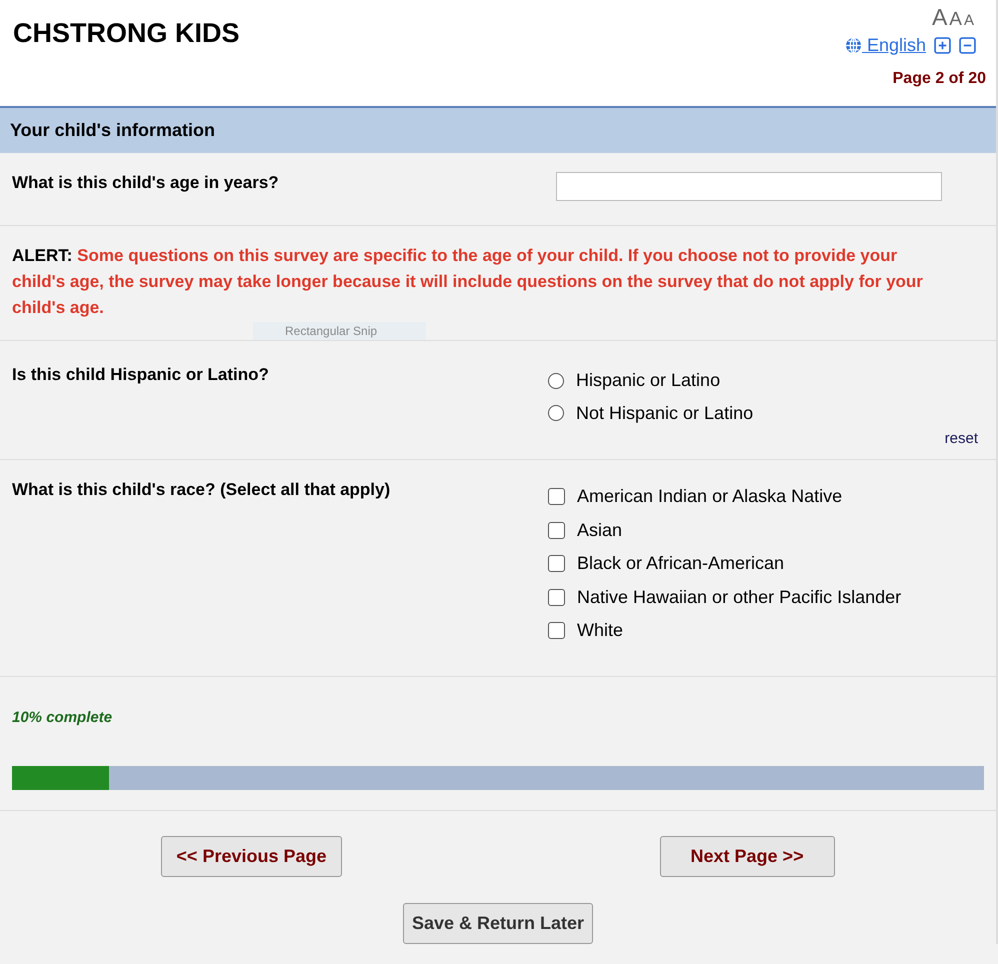  I want to click on page-indicator: Page 2 of 20, so click(939, 79).